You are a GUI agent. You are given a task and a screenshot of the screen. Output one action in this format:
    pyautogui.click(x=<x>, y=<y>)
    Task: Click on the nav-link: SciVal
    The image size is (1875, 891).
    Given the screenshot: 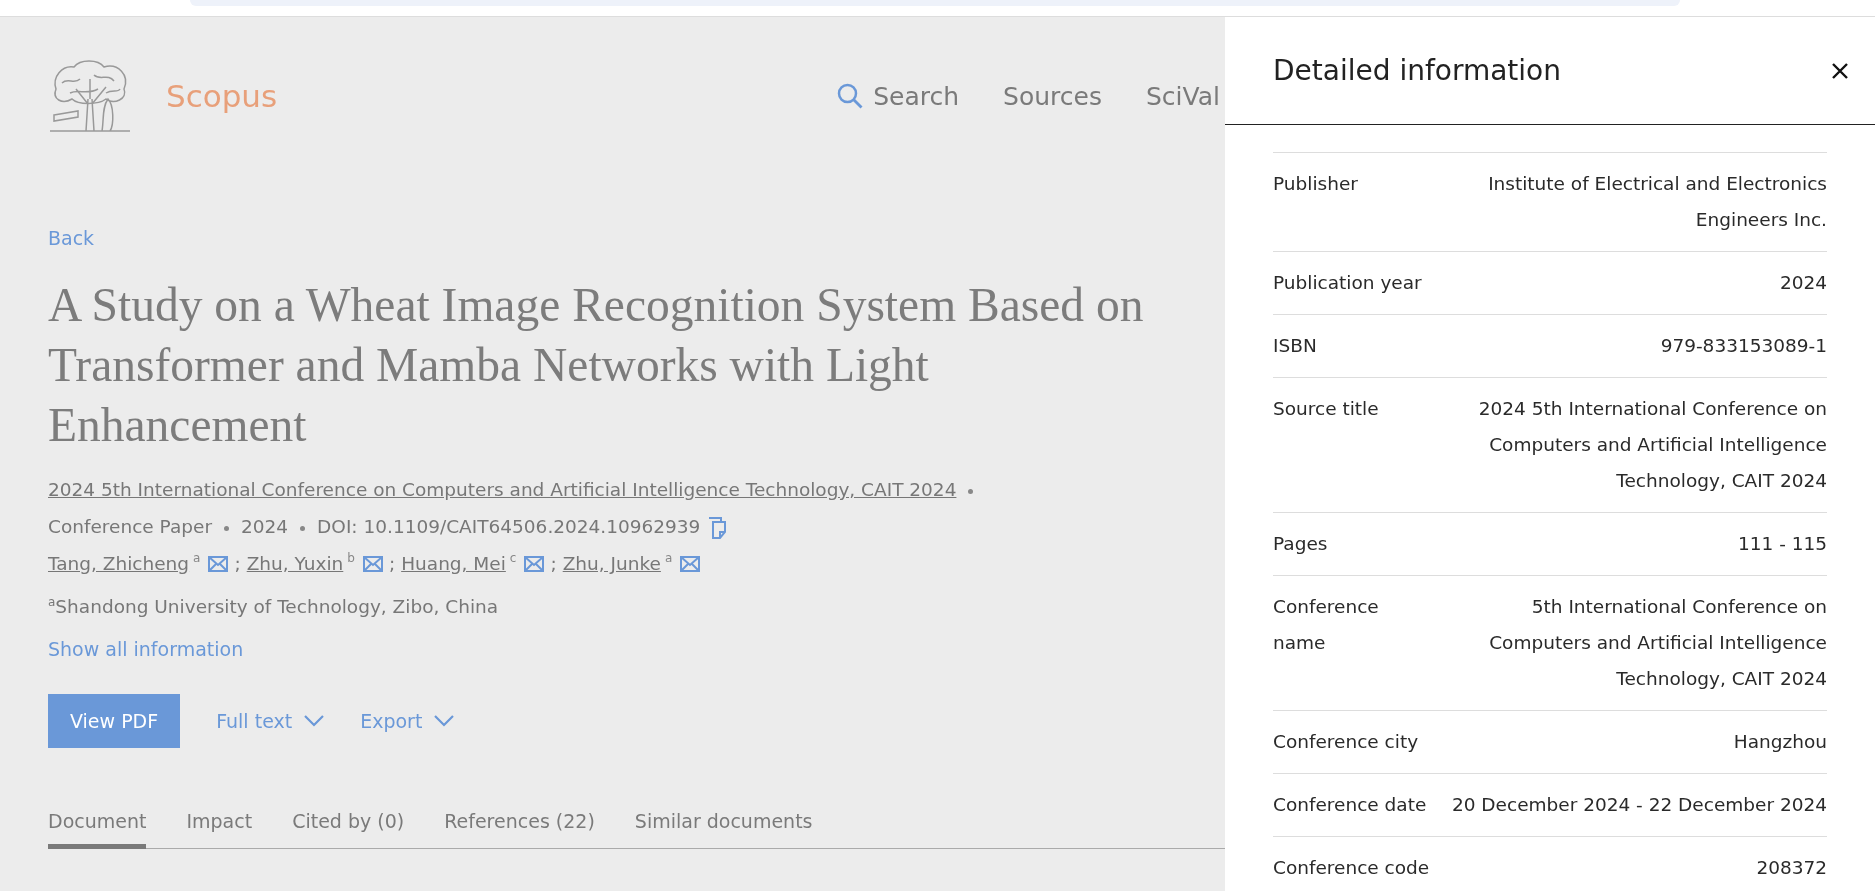 What is the action you would take?
    pyautogui.click(x=1183, y=96)
    